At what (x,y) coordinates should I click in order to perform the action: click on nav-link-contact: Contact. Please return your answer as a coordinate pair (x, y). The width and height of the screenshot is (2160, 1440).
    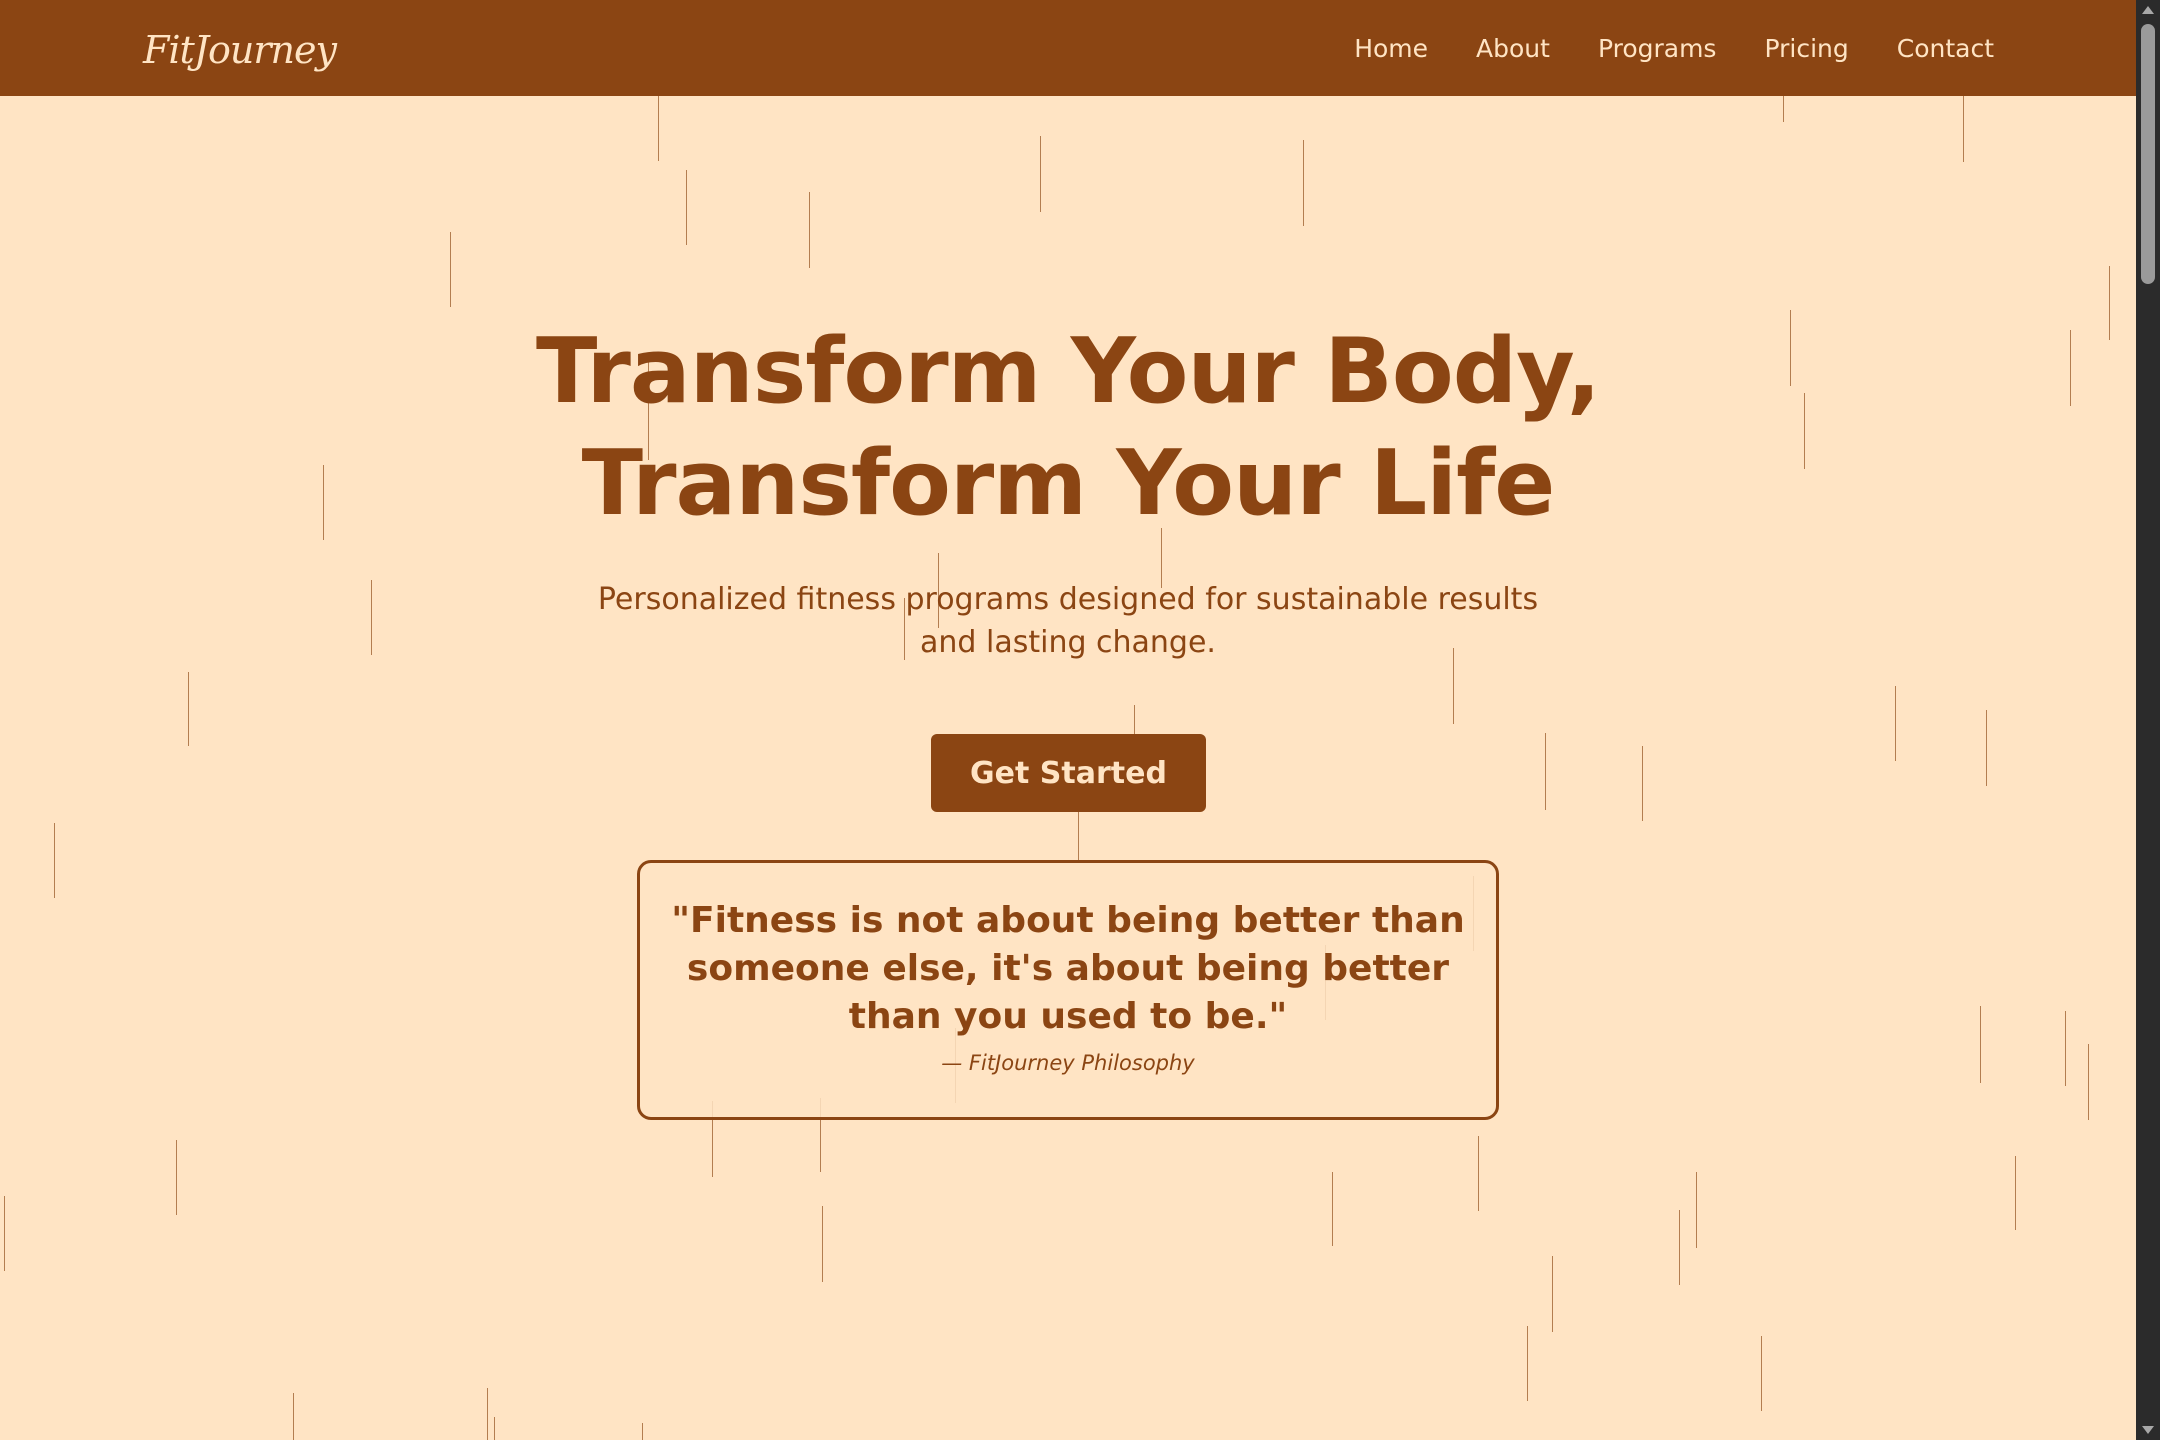
    Looking at the image, I should click on (1945, 48).